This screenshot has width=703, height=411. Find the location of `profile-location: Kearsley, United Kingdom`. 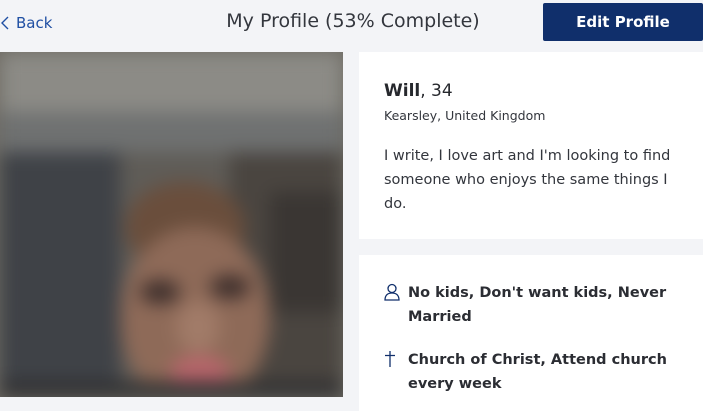

profile-location: Kearsley, United Kingdom is located at coordinates (465, 115).